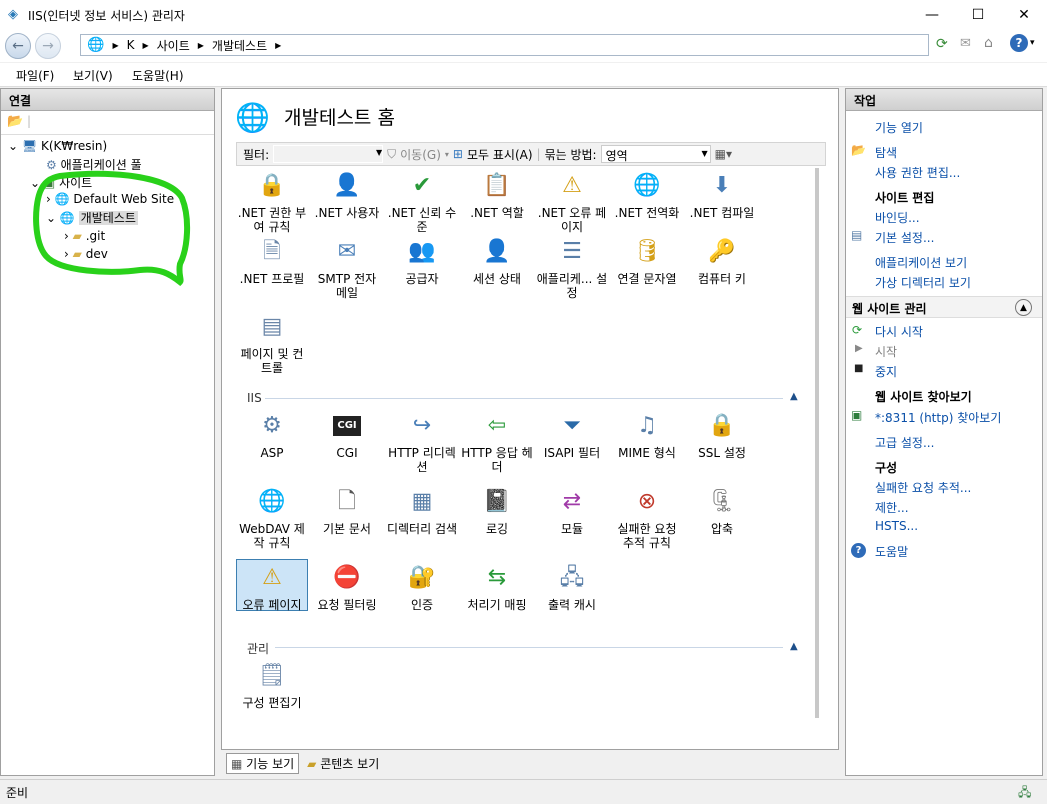  Describe the element at coordinates (18, 46) in the screenshot. I see `back-button: ←` at that location.